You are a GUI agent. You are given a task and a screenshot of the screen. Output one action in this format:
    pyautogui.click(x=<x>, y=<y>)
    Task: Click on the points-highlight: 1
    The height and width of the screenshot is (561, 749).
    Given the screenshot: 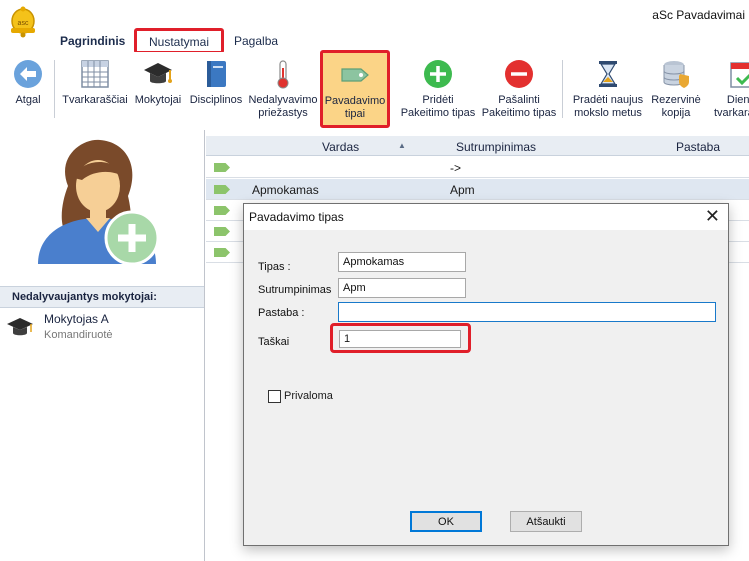 What is the action you would take?
    pyautogui.click(x=400, y=338)
    